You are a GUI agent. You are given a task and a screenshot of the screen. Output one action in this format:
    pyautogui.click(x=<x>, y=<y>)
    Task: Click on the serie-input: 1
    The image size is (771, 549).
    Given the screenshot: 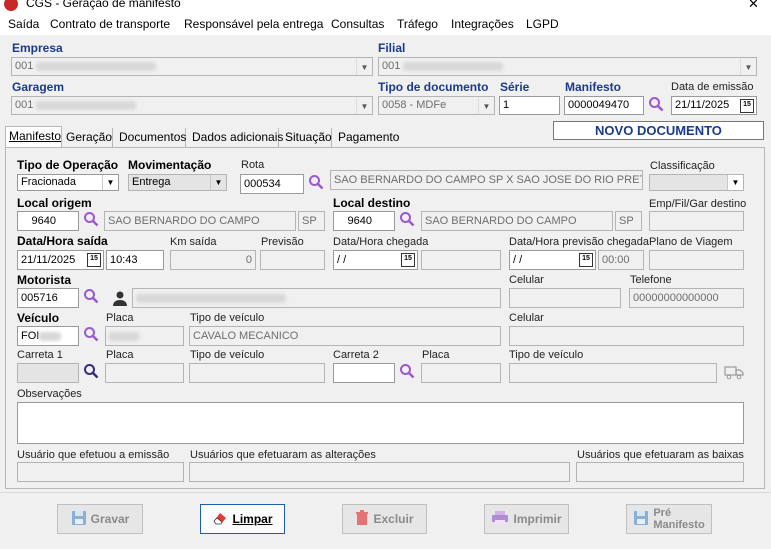 What is the action you would take?
    pyautogui.click(x=529, y=105)
    